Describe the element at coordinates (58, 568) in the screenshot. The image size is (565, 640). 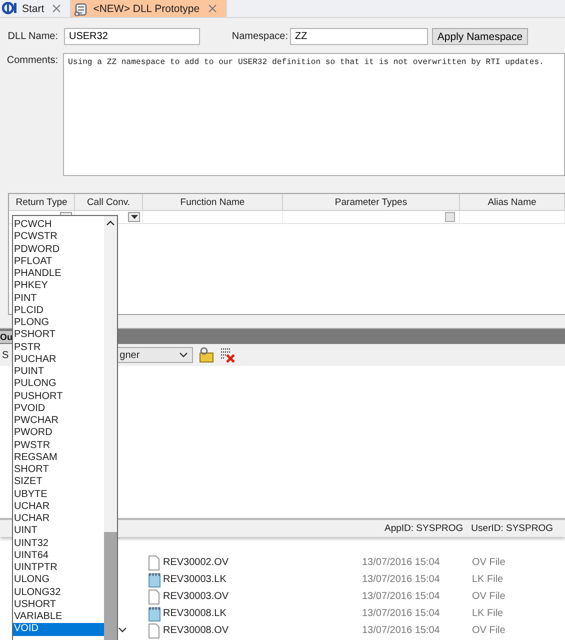
I see `dropdown-option: UINTPTR` at that location.